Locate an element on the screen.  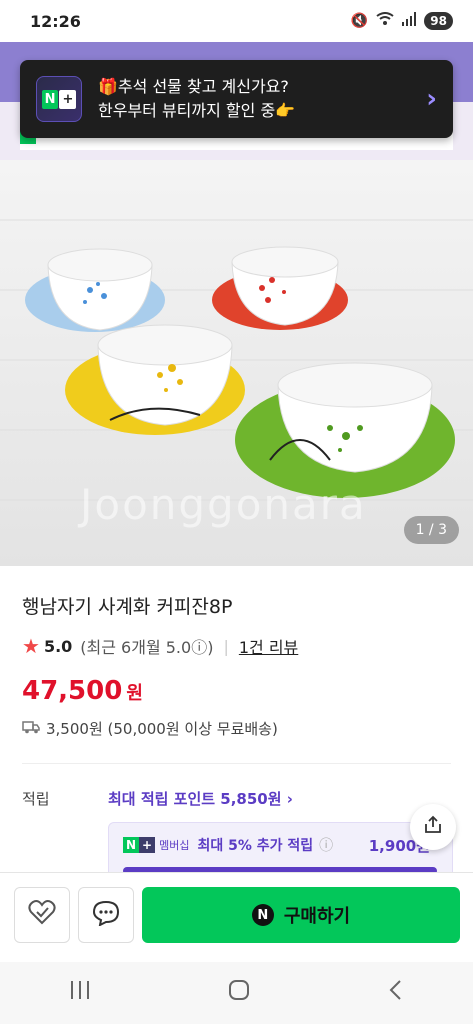
status-bar: 12:26 🔇 98 is located at coordinates (236, 21).